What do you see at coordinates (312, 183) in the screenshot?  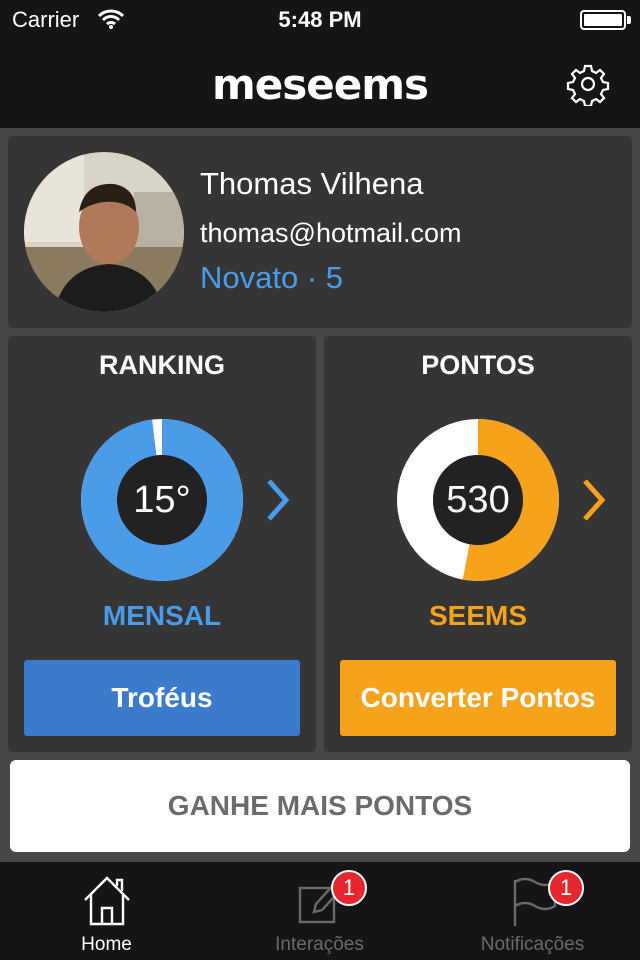 I see `profile-name: Thomas Vilhena` at bounding box center [312, 183].